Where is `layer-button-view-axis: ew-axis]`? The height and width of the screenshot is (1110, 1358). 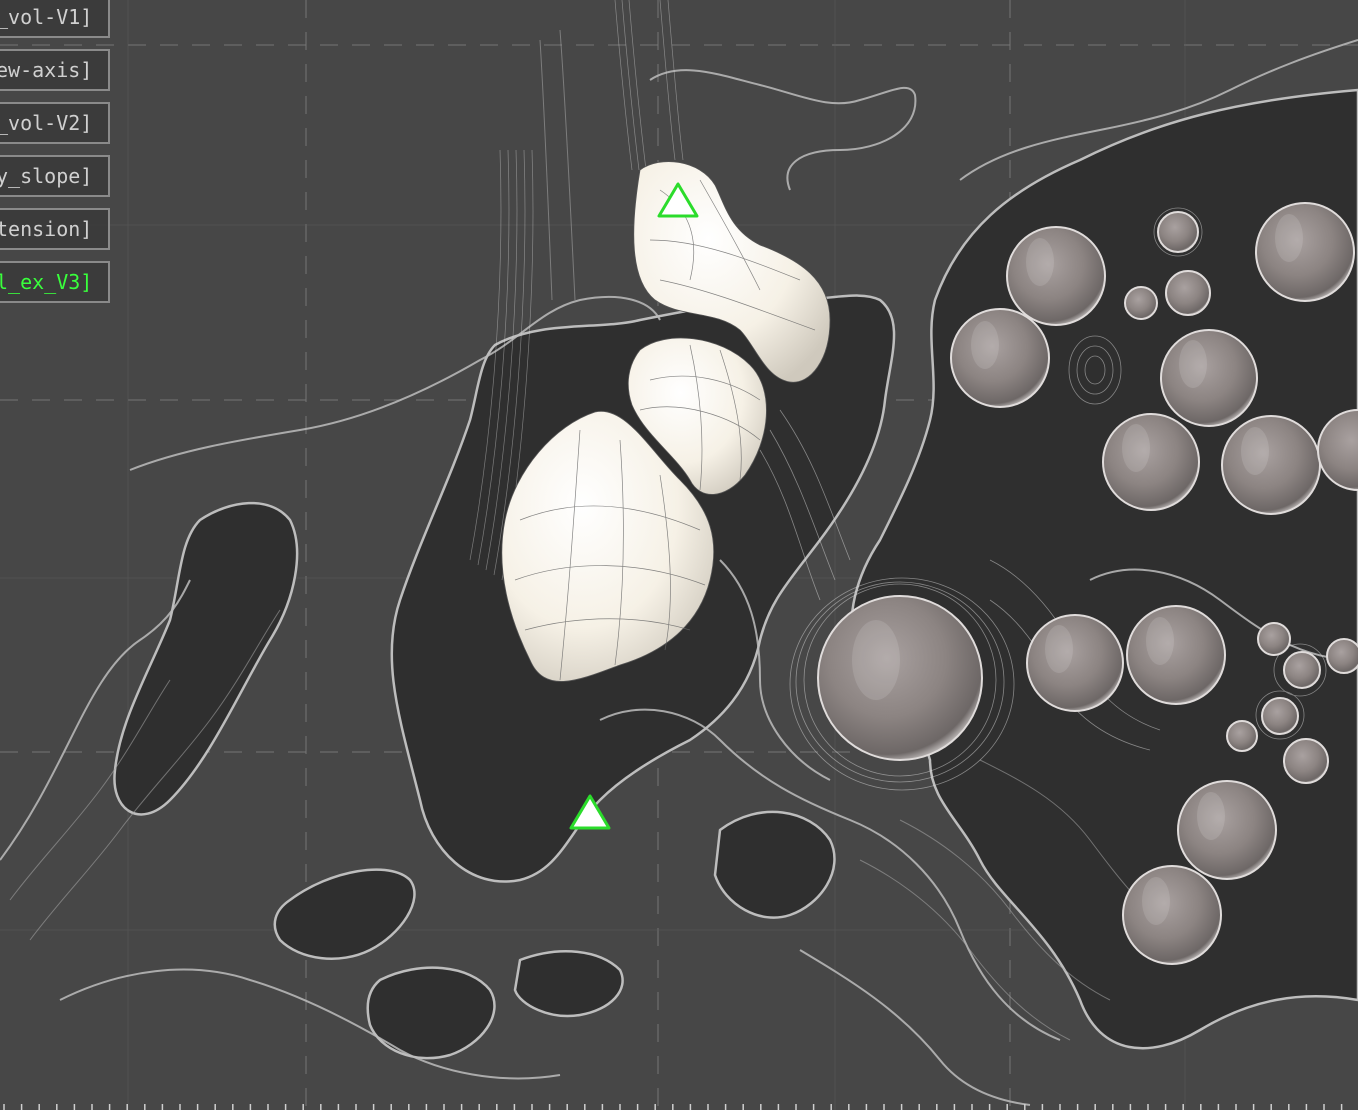
layer-button-view-axis: ew-axis] is located at coordinates (55, 70).